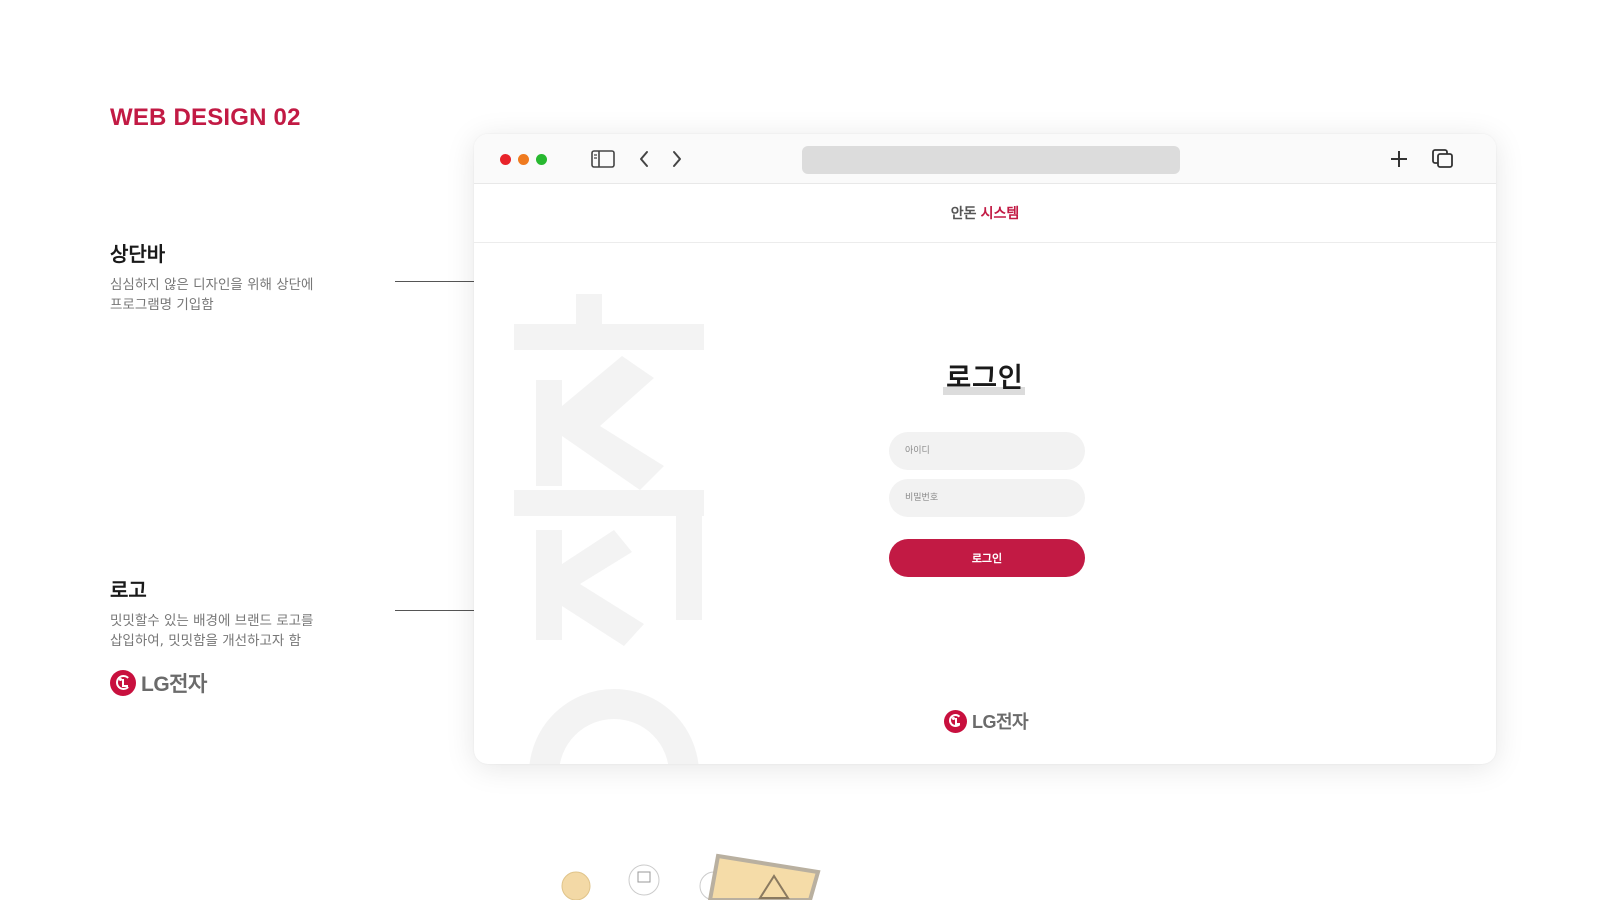 The height and width of the screenshot is (900, 1600). Describe the element at coordinates (1000, 722) in the screenshot. I see `footer-logo-text: LG전자` at that location.